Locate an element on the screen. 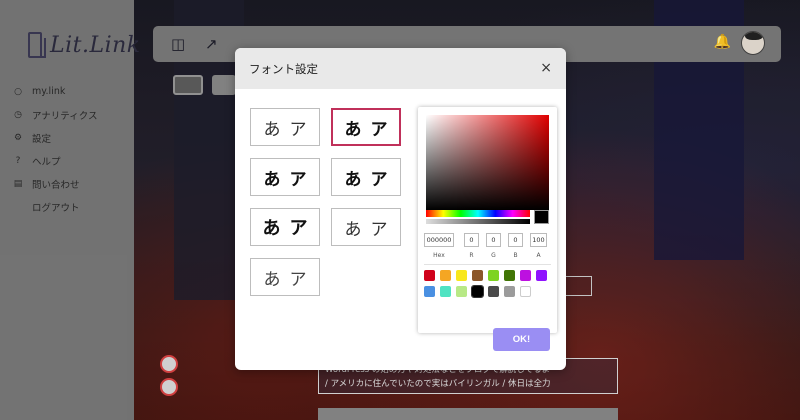 This screenshot has height=420, width=800. color-preview is located at coordinates (541, 217).